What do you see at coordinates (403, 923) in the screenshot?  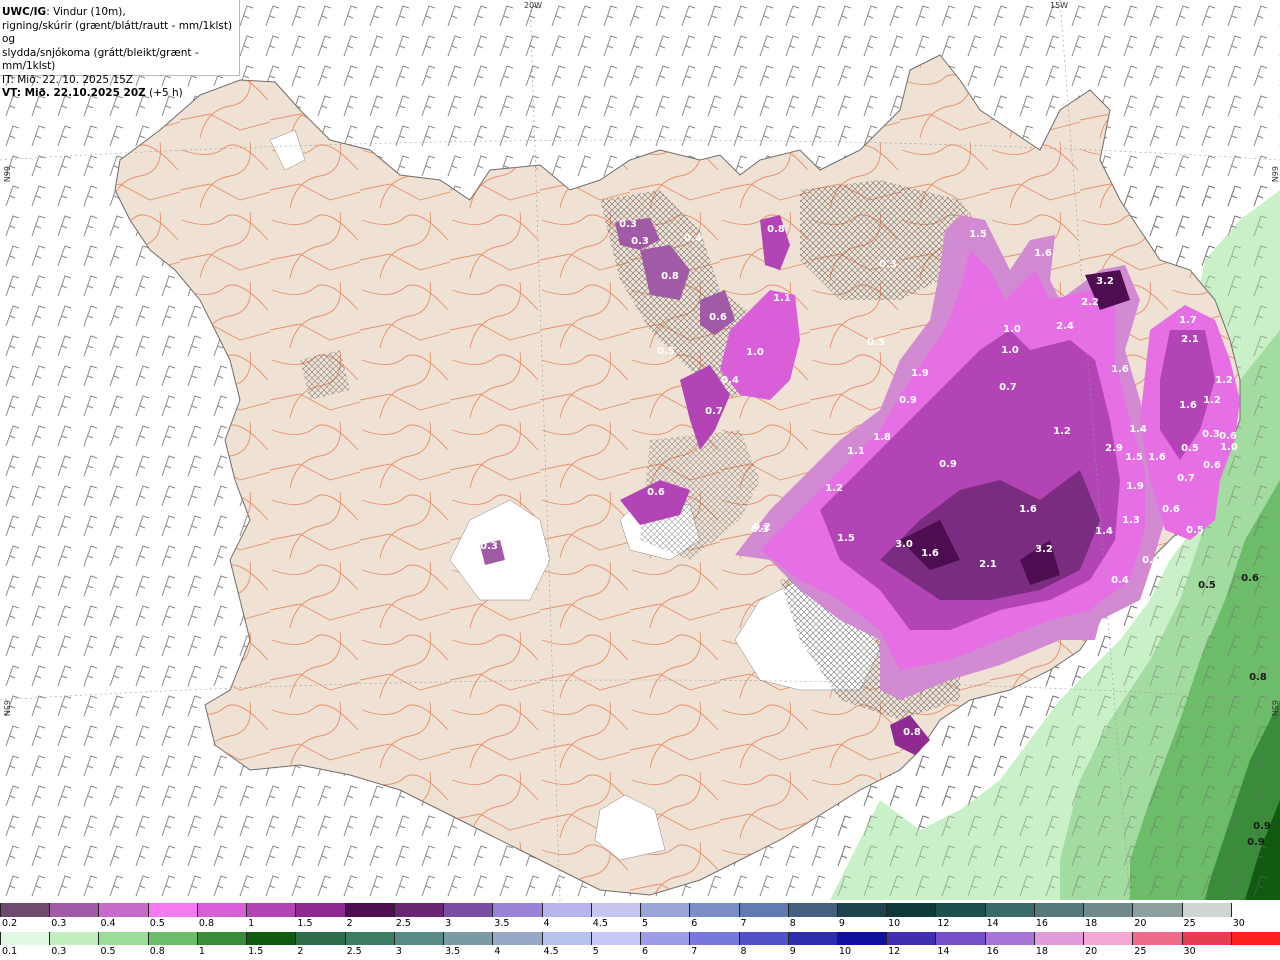 I see `snow-legend-label: 2.5` at bounding box center [403, 923].